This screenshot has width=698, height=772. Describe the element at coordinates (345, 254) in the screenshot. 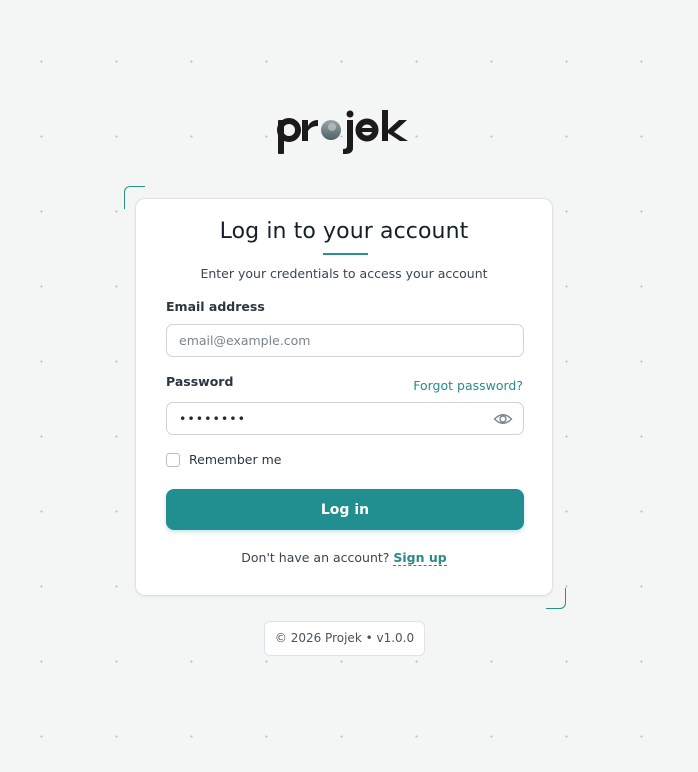

I see `title-underline` at that location.